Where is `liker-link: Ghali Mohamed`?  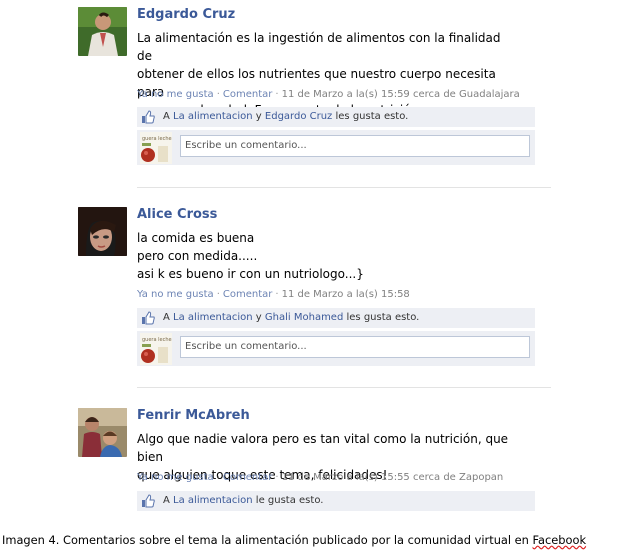
liker-link: Ghali Mohamed is located at coordinates (304, 317).